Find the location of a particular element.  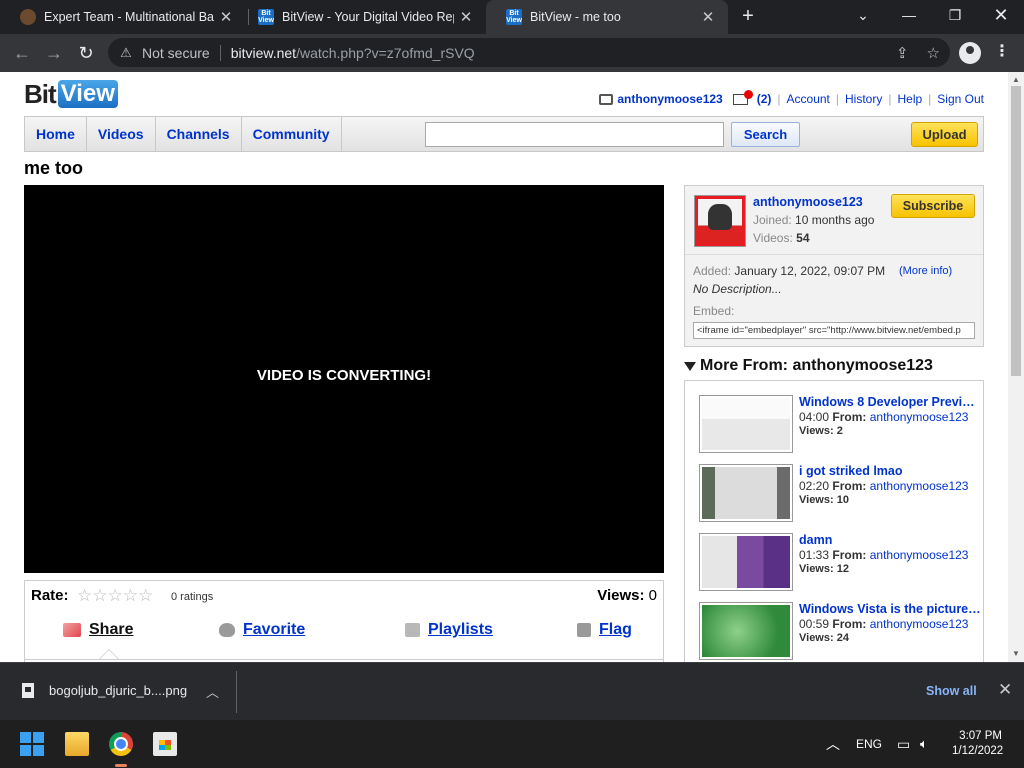

nav-community: Community is located at coordinates (292, 134).